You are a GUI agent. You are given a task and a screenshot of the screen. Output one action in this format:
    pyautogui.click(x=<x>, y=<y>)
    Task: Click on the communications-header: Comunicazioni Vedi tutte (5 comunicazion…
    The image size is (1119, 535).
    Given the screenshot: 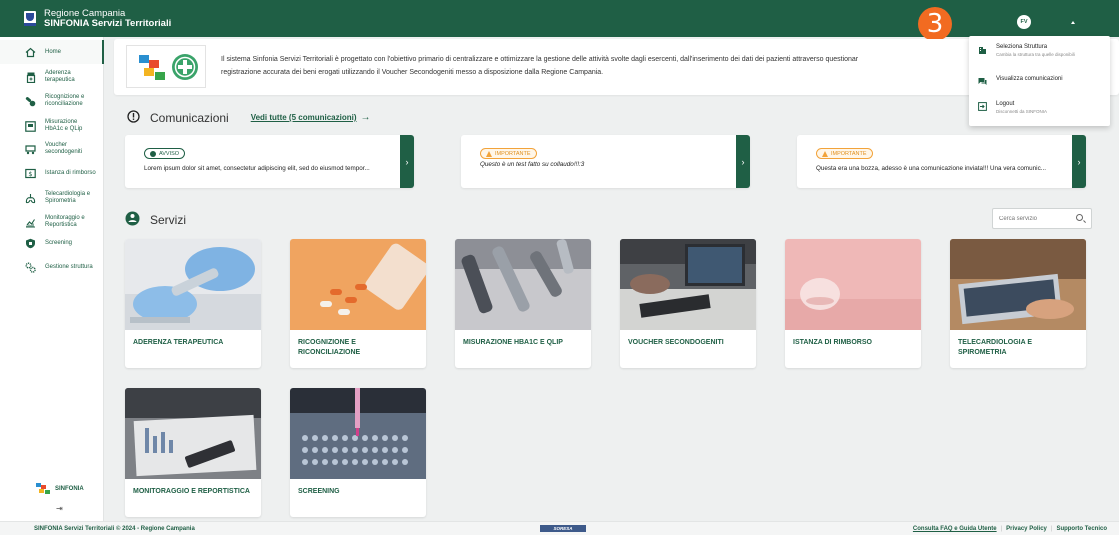 What is the action you would take?
    pyautogui.click(x=249, y=117)
    